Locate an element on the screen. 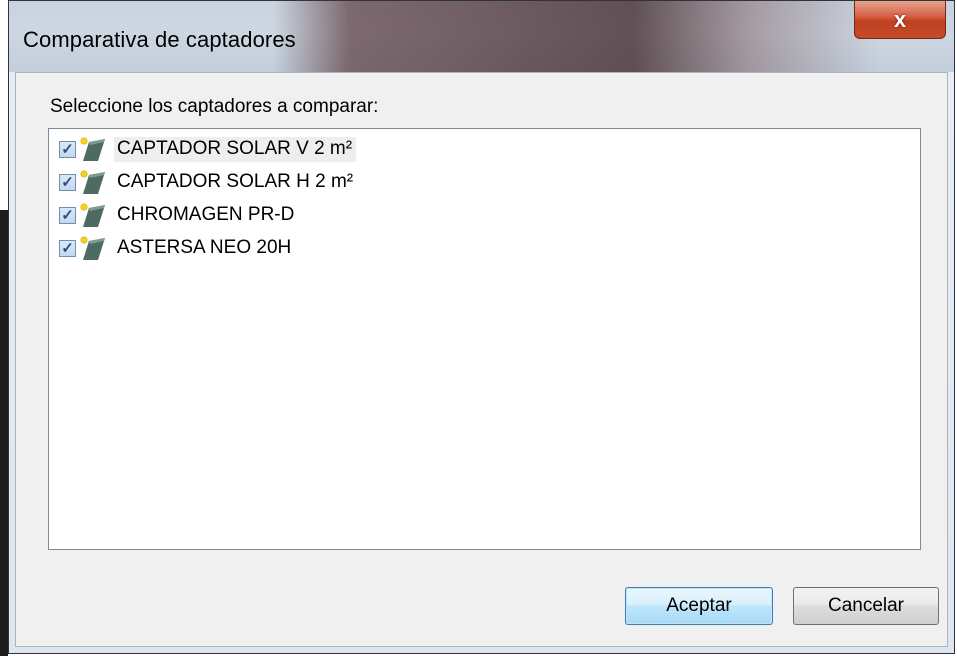 Image resolution: width=957 pixels, height=656 pixels. background-window-edge is located at coordinates (4, 433).